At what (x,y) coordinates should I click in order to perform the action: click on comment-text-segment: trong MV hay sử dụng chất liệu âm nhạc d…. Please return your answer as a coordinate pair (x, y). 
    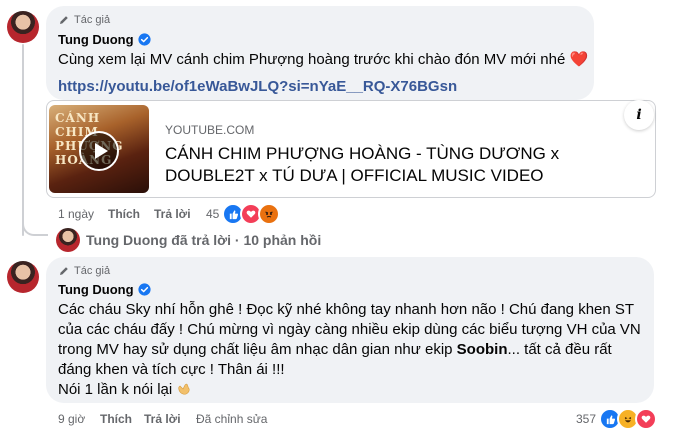
    Looking at the image, I should click on (255, 349).